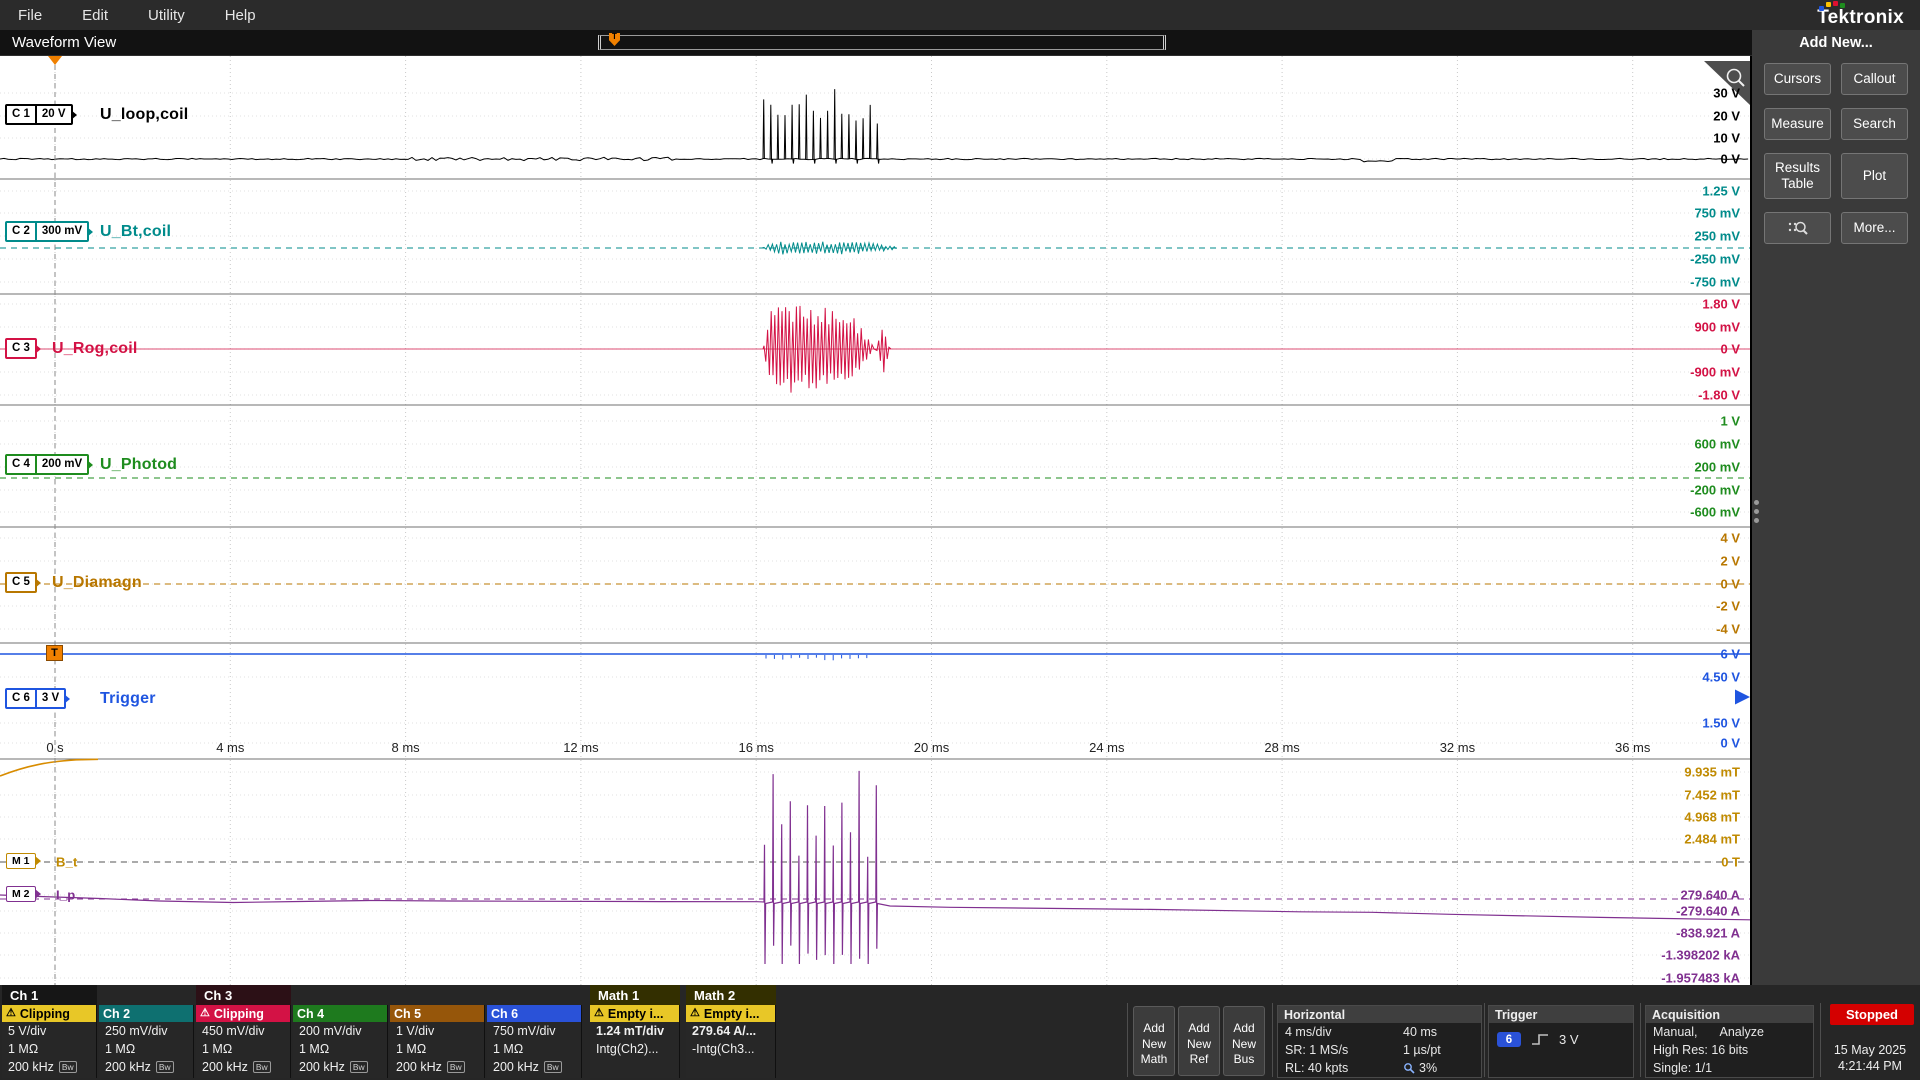 The image size is (1920, 1080). Describe the element at coordinates (1569, 1039) in the screenshot. I see `trigger-level: 3 V` at that location.